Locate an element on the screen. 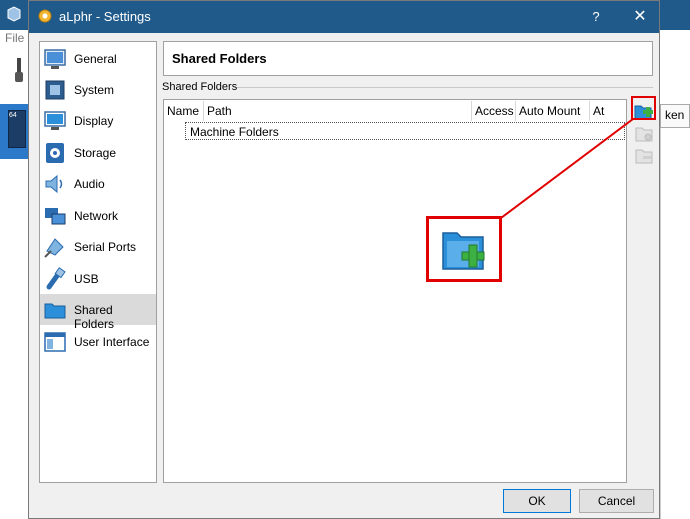 The height and width of the screenshot is (519, 690). callout-connector is located at coordinates (567, 168).